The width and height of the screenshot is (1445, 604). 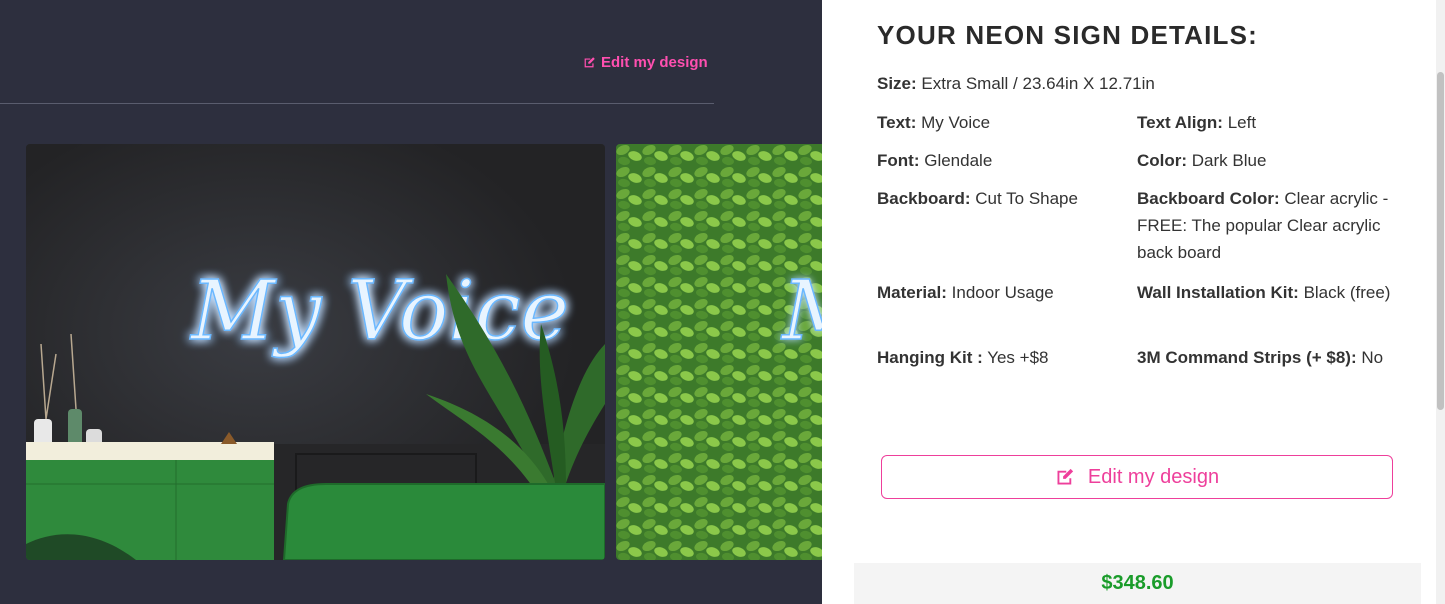 I want to click on panel-title: YOUR NEON SIGN DETAILS:, so click(x=1068, y=35).